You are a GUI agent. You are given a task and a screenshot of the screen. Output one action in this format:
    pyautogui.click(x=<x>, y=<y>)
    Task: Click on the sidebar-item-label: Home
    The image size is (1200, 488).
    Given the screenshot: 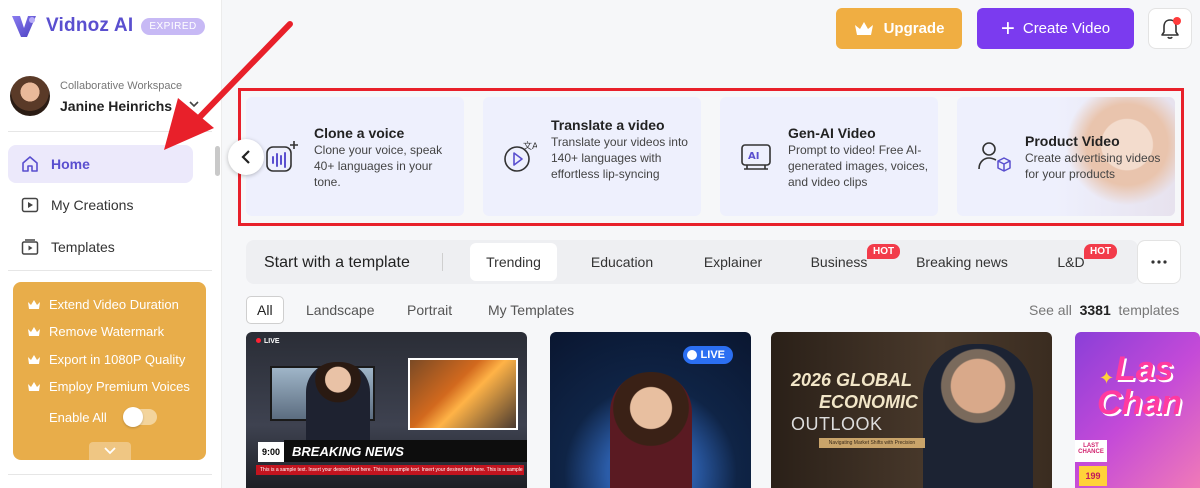 What is the action you would take?
    pyautogui.click(x=70, y=164)
    